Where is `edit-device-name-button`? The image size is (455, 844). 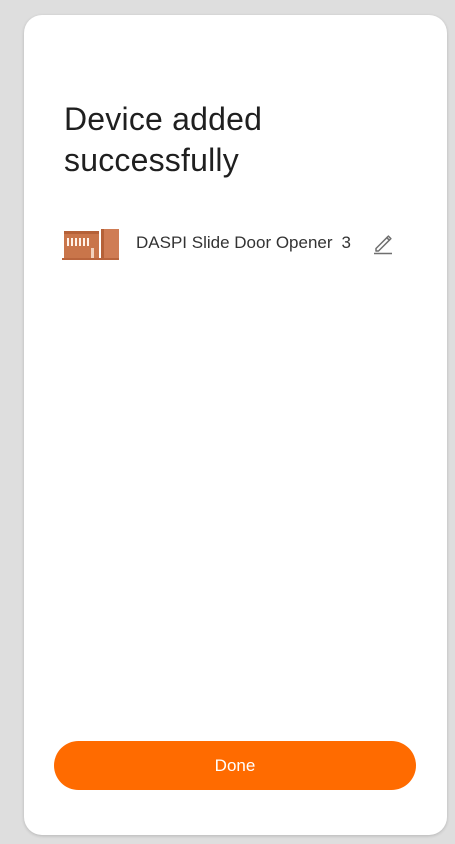
edit-device-name-button is located at coordinates (383, 243).